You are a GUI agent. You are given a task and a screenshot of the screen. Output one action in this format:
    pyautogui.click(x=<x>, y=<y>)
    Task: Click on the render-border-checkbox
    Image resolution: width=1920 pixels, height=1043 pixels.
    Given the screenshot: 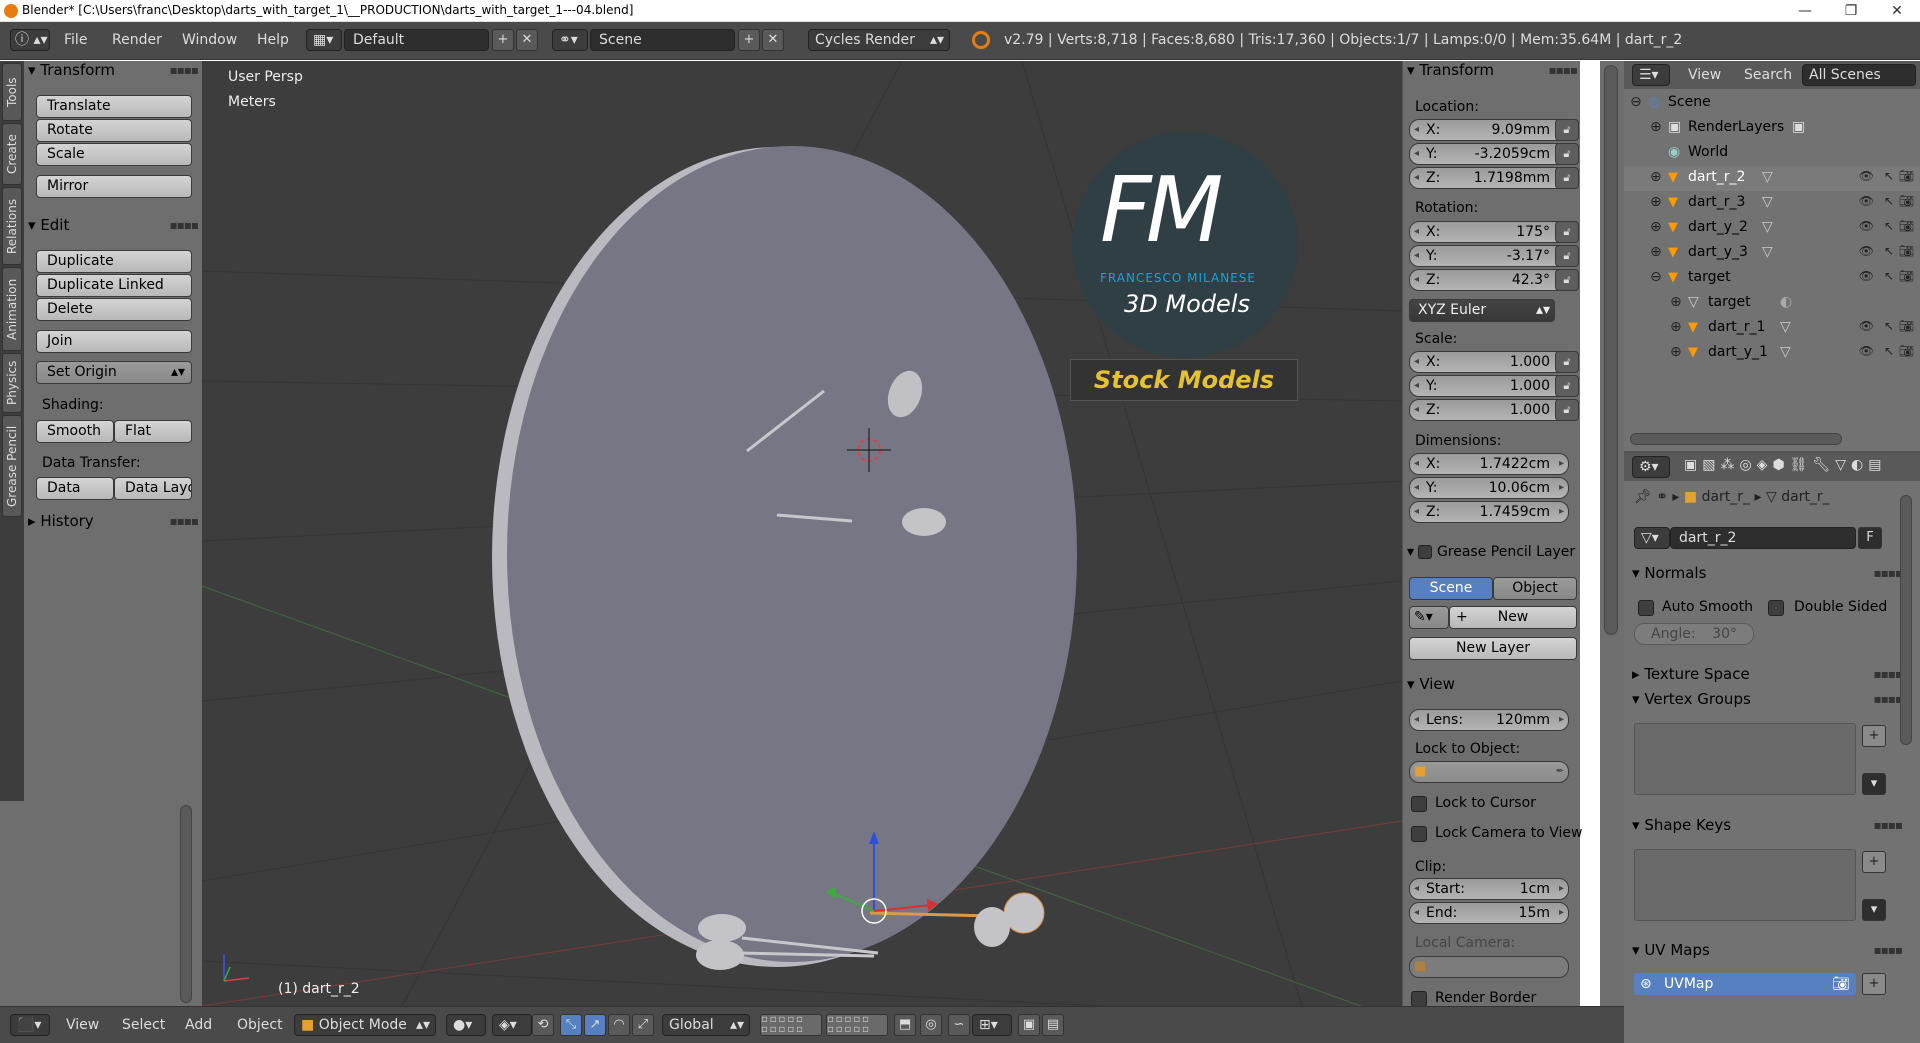 What is the action you would take?
    pyautogui.click(x=1419, y=999)
    